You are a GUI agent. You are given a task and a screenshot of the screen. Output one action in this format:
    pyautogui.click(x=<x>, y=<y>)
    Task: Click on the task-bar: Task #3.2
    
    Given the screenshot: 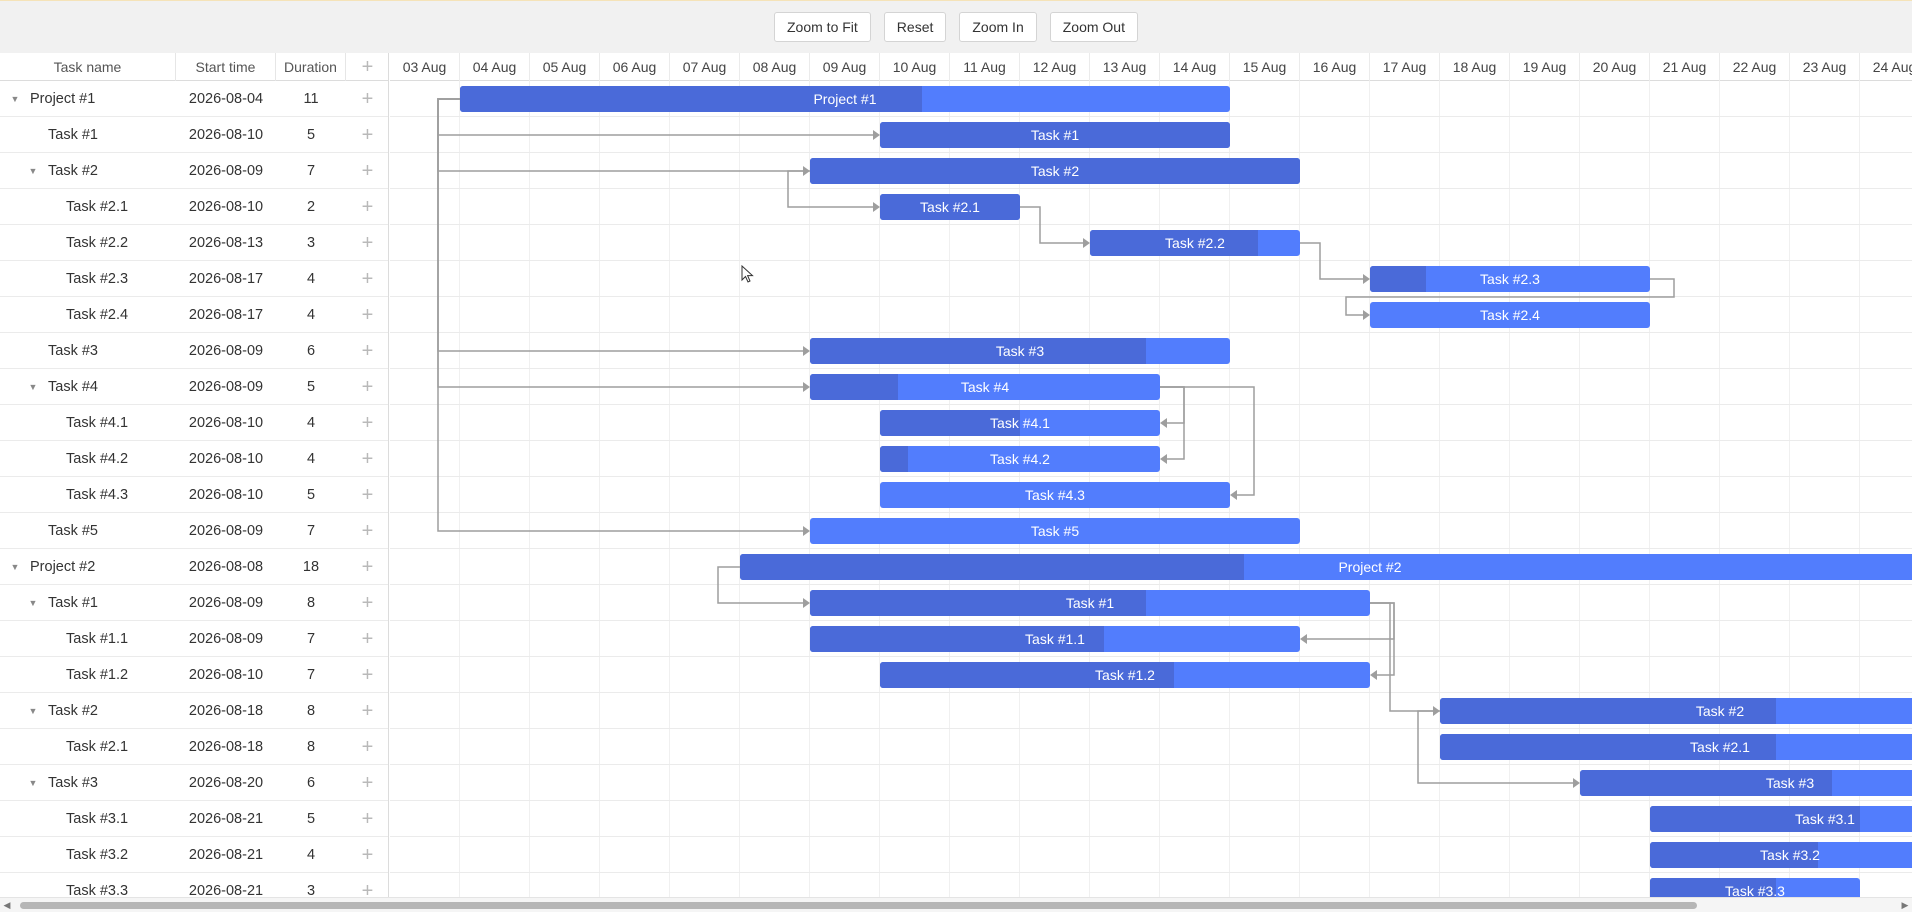 What is the action you would take?
    pyautogui.click(x=1781, y=855)
    